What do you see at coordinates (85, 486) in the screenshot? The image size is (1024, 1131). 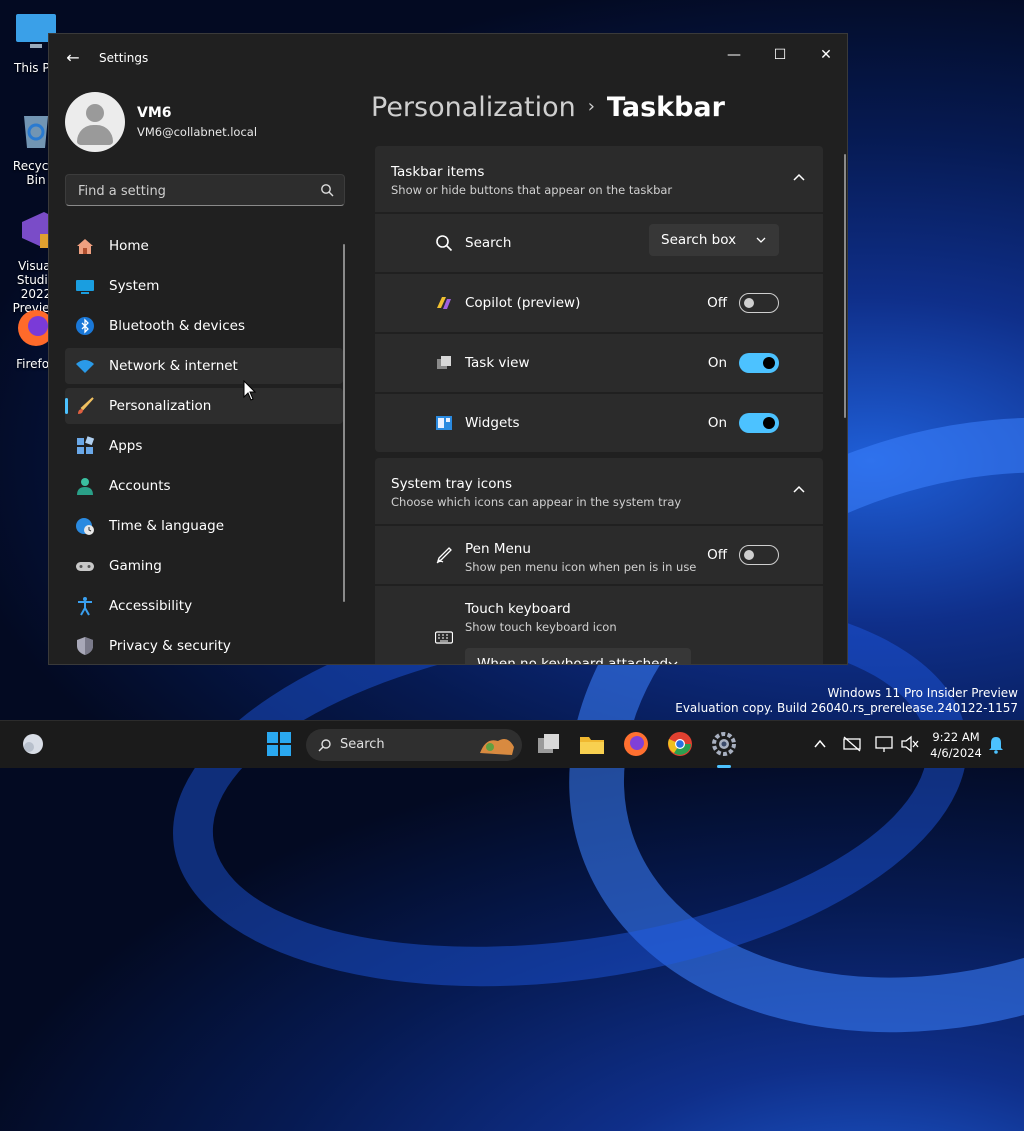 I see `account-icon` at bounding box center [85, 486].